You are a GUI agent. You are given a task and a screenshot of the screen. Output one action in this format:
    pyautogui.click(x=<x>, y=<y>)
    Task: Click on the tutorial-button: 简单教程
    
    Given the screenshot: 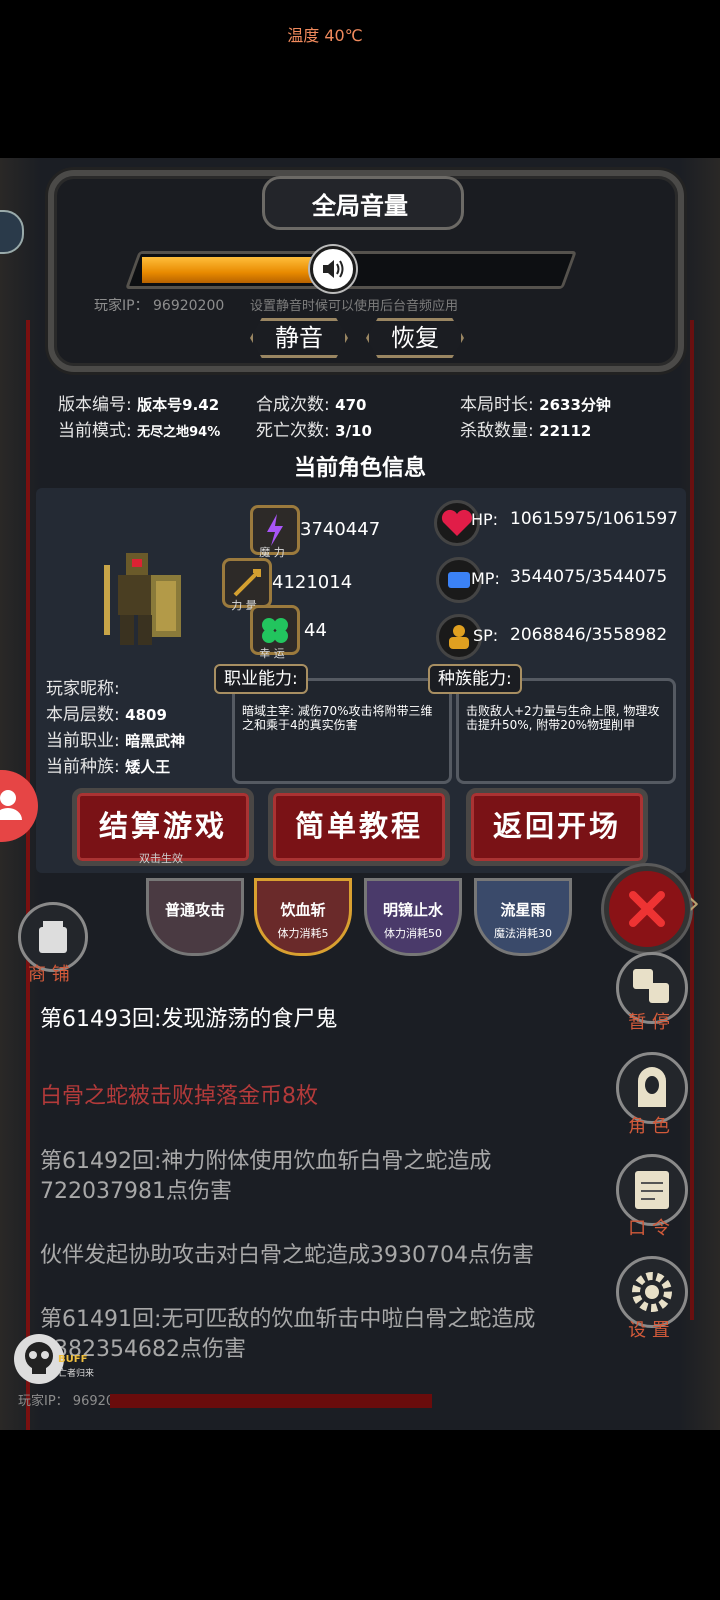 What is the action you would take?
    pyautogui.click(x=359, y=827)
    